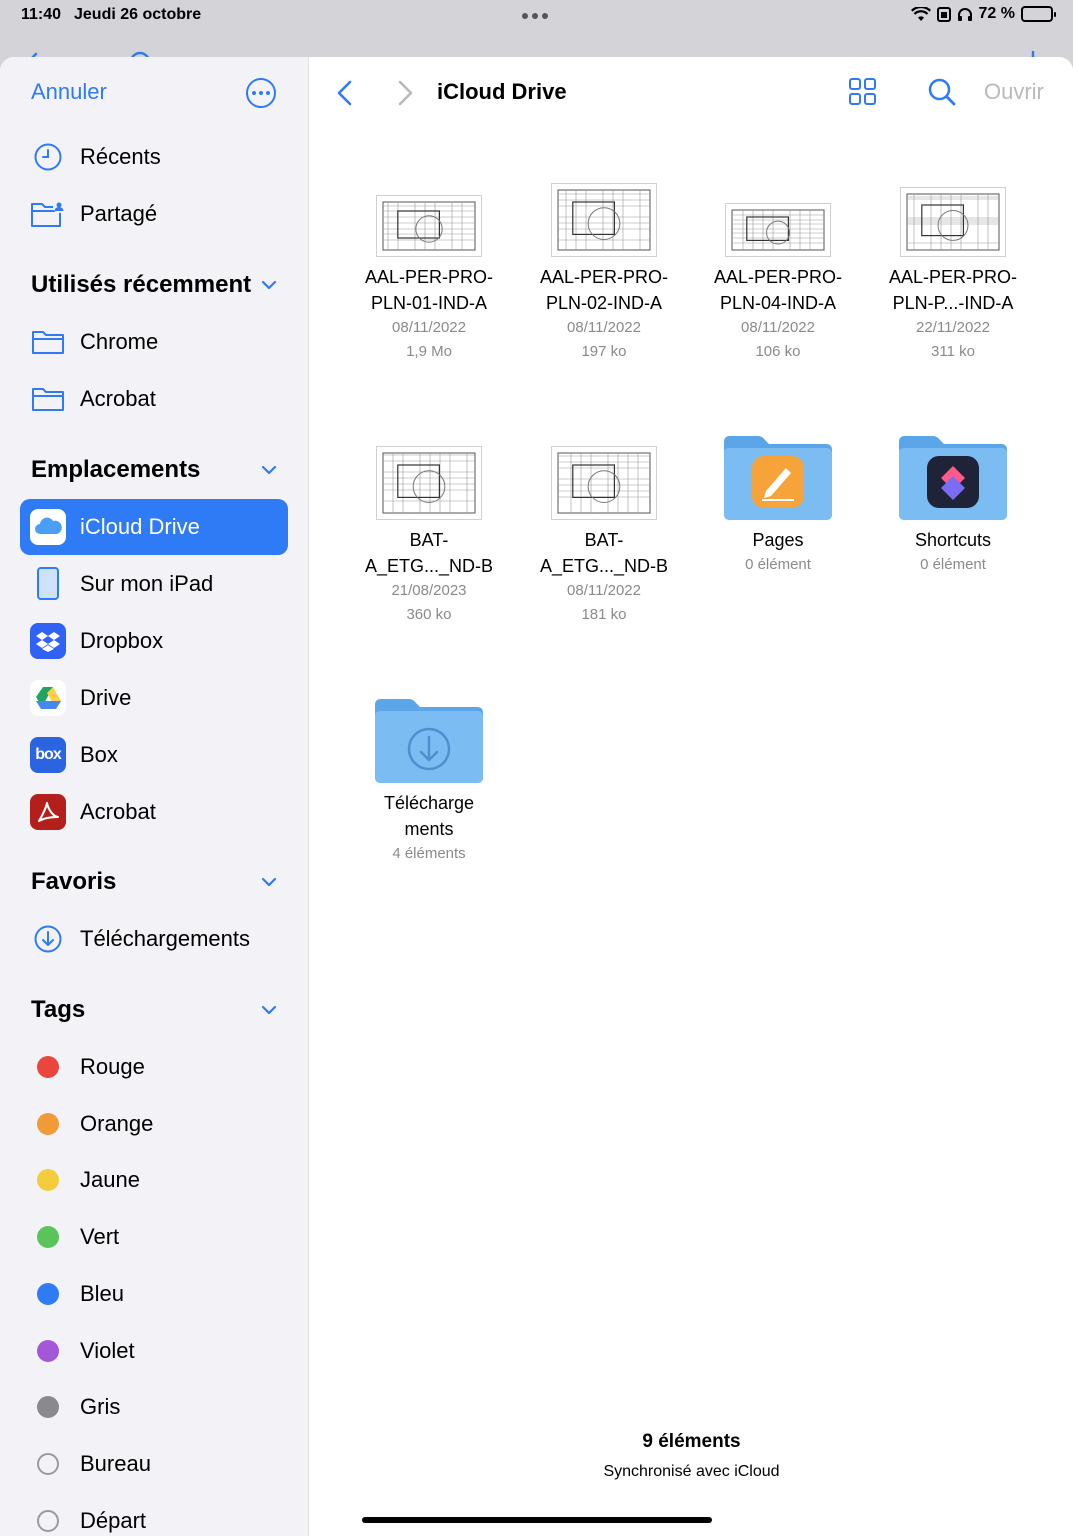 This screenshot has width=1073, height=1536. What do you see at coordinates (119, 213) in the screenshot?
I see `sidebar-item-label: Partagé` at bounding box center [119, 213].